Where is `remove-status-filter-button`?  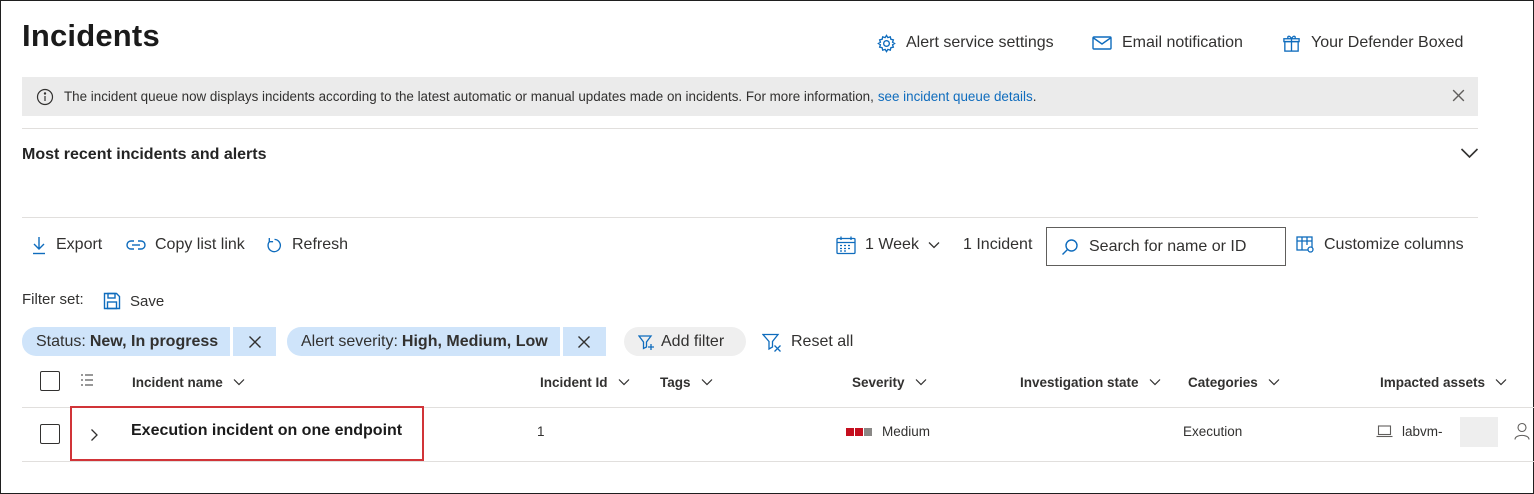 remove-status-filter-button is located at coordinates (255, 341).